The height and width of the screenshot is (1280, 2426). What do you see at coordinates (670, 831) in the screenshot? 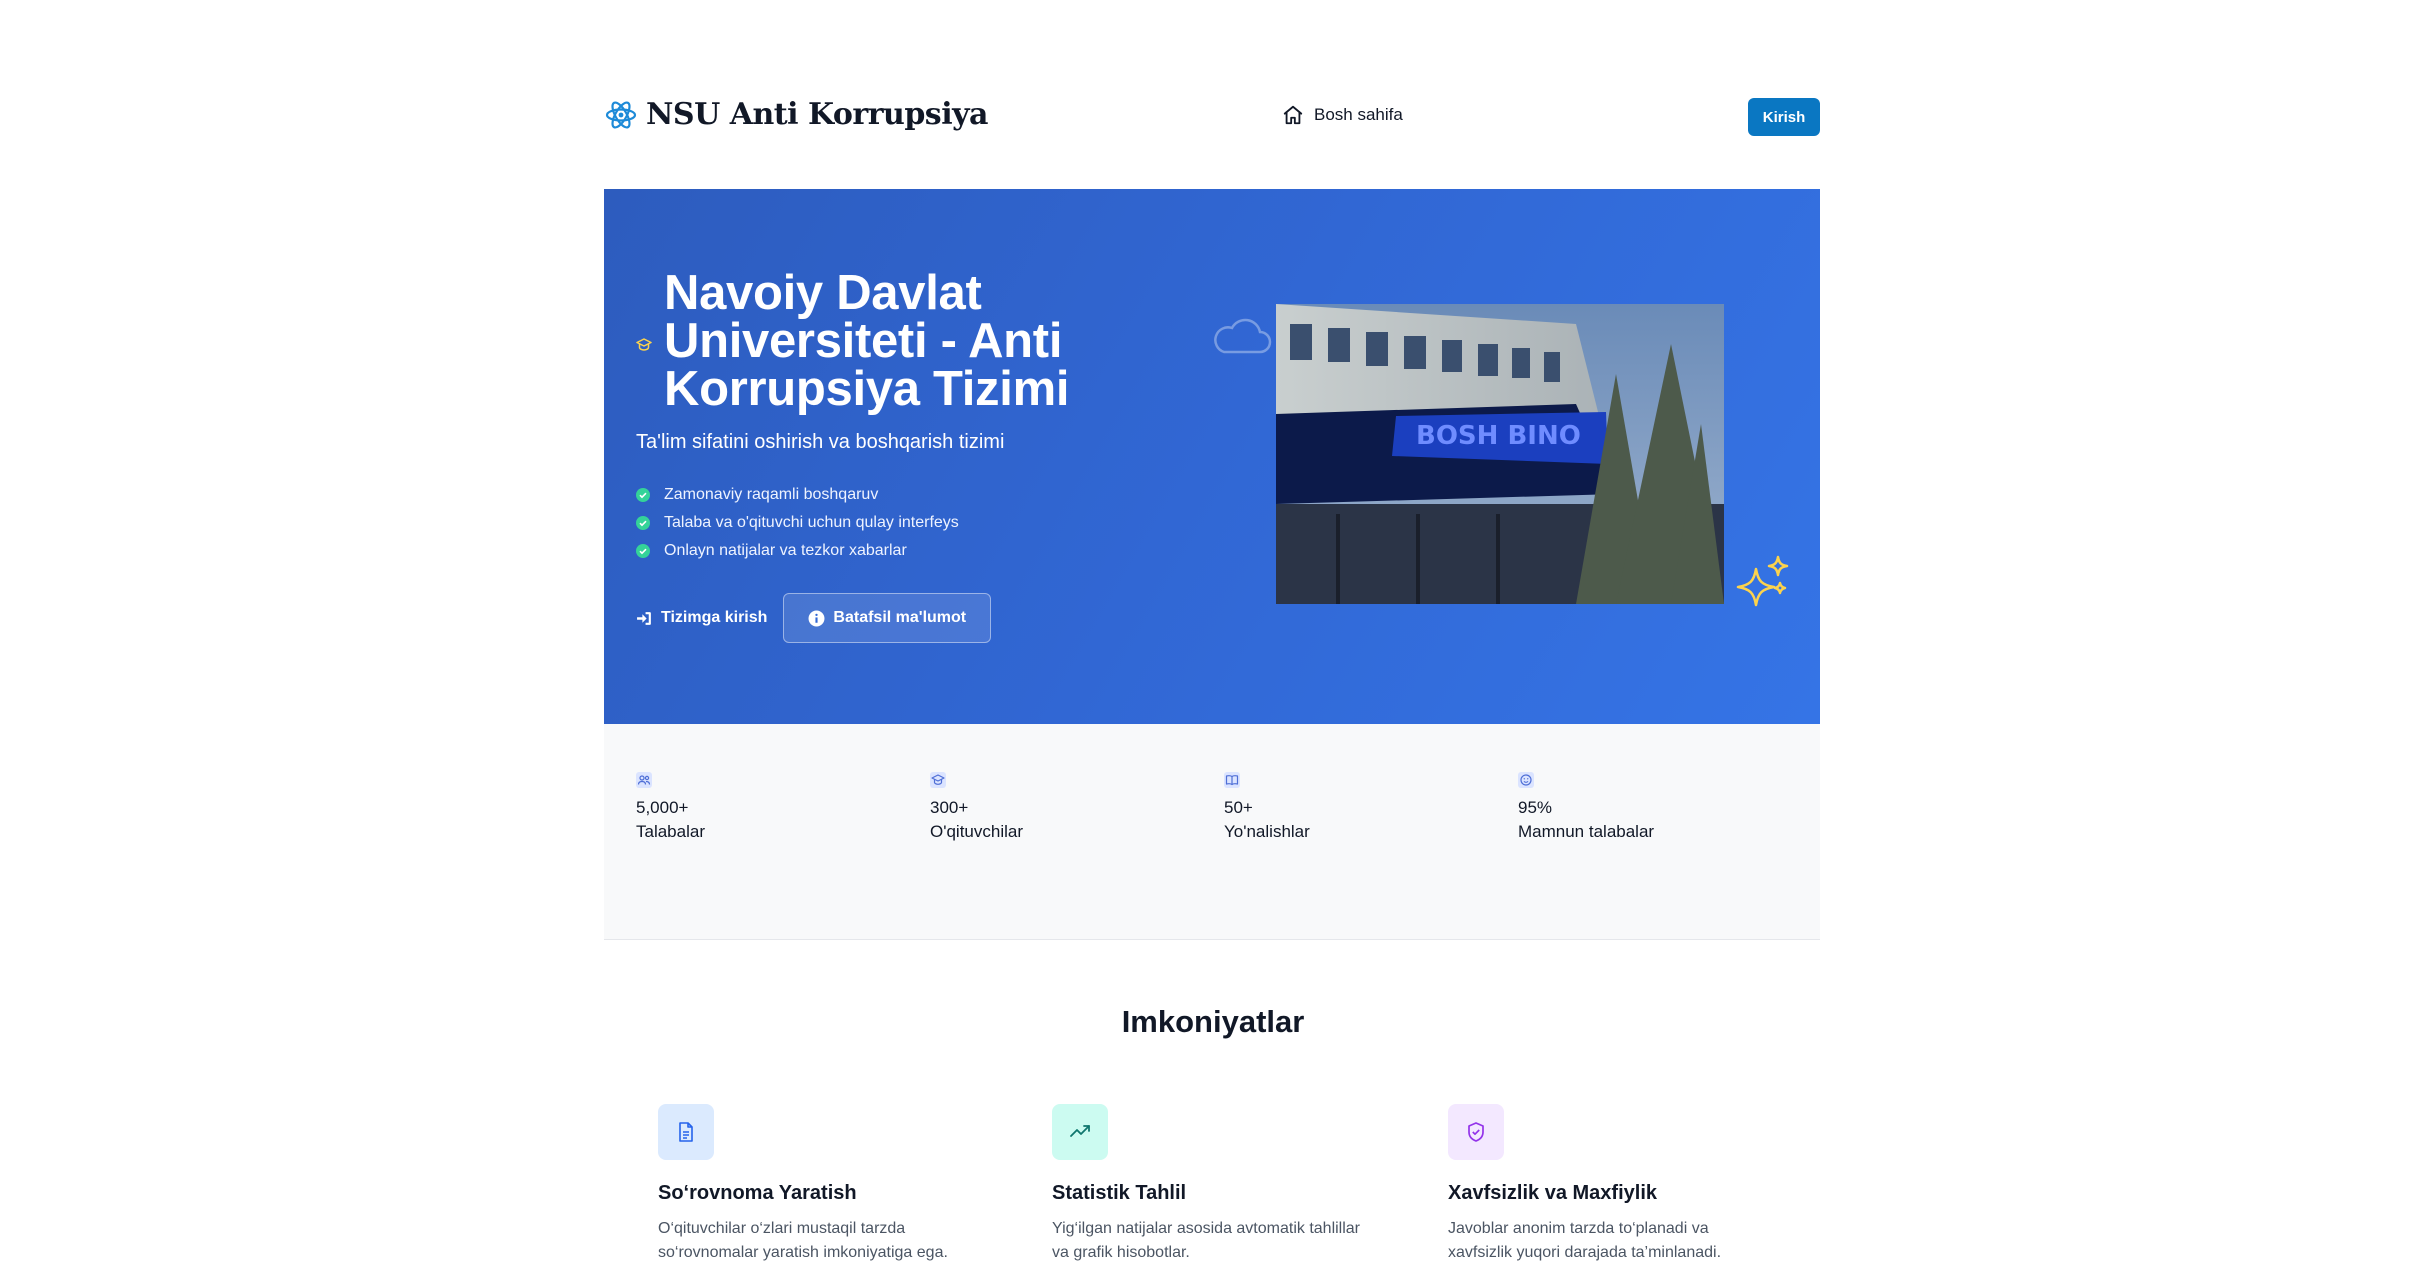
I see `stat-label: Talabalar` at bounding box center [670, 831].